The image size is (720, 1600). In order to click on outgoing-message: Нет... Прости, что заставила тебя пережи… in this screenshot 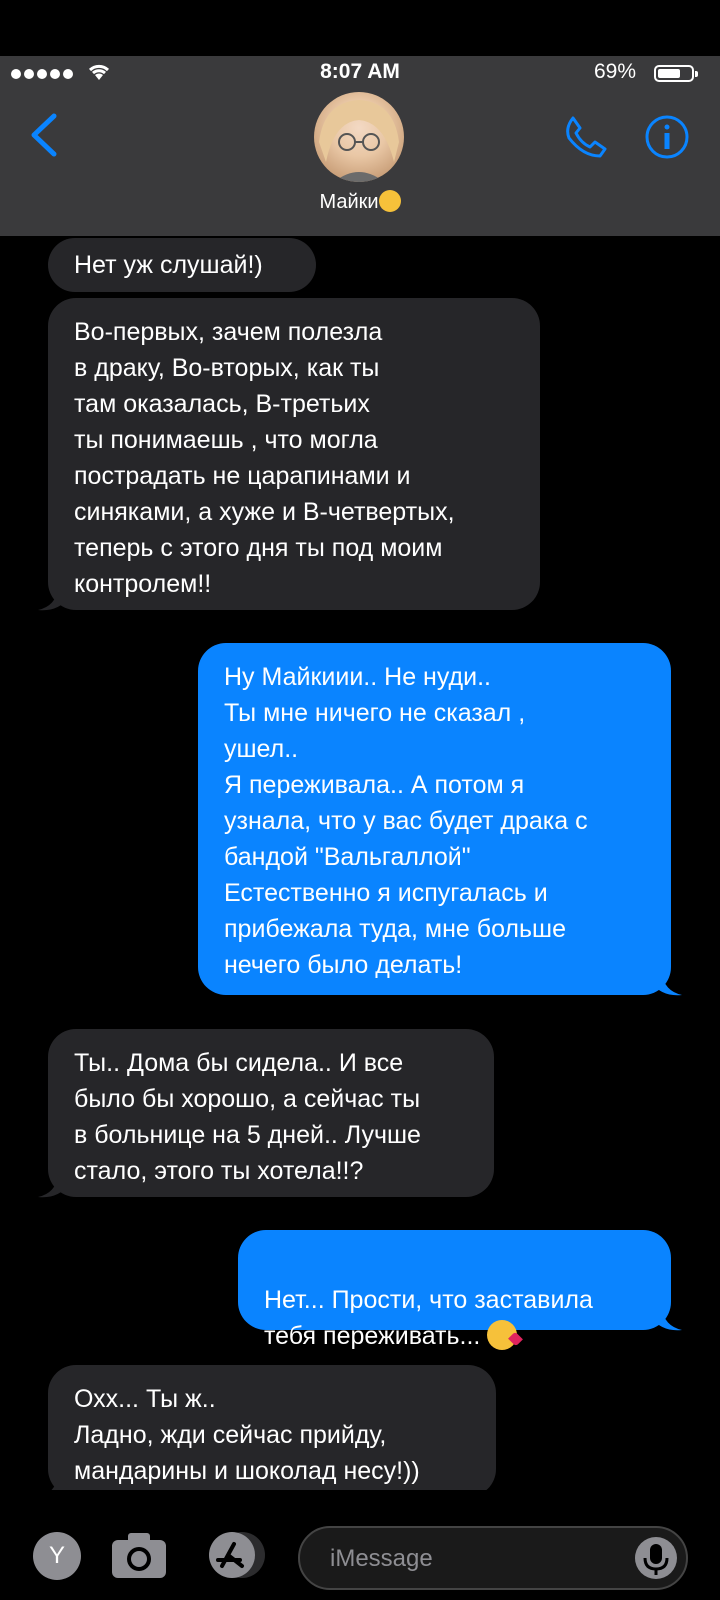, I will do `click(454, 1290)`.